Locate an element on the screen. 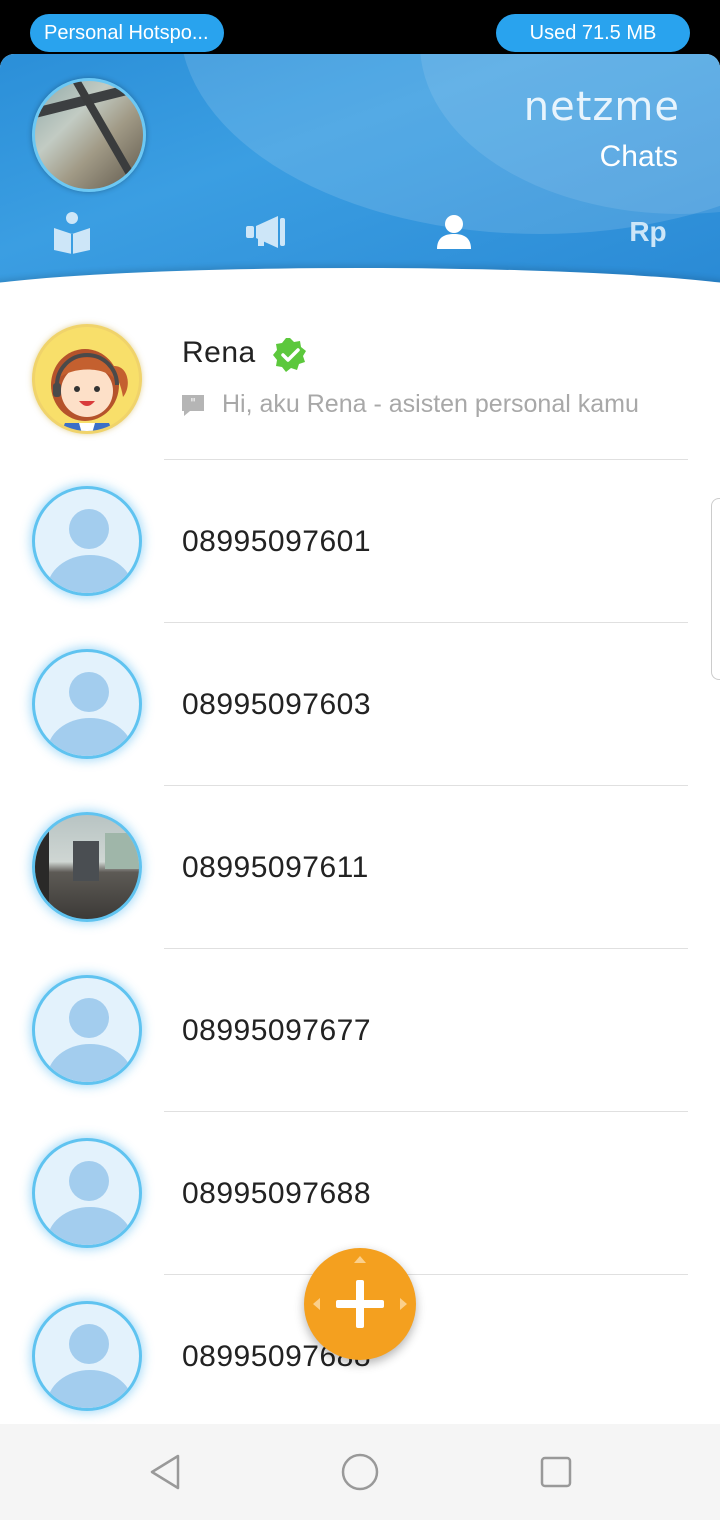  photo-avatar is located at coordinates (87, 867).